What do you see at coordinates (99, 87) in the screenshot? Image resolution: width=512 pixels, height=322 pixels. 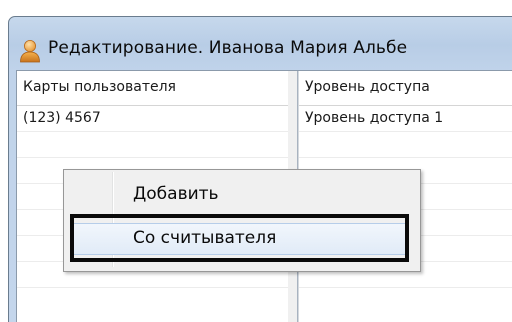 I see `cards-column-header-label: Карты пользователя` at bounding box center [99, 87].